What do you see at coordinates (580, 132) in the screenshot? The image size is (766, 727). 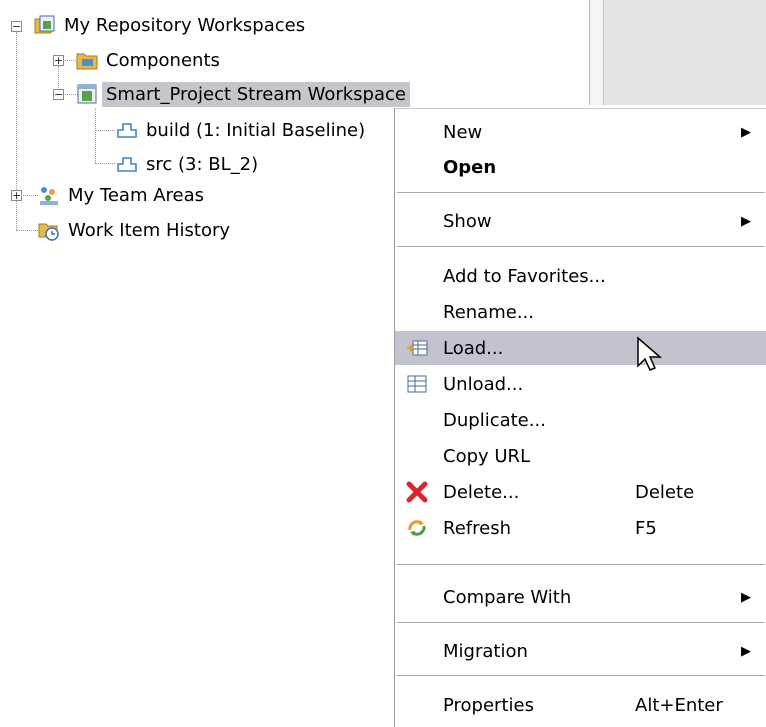 I see `menu-item-new: New ▶` at bounding box center [580, 132].